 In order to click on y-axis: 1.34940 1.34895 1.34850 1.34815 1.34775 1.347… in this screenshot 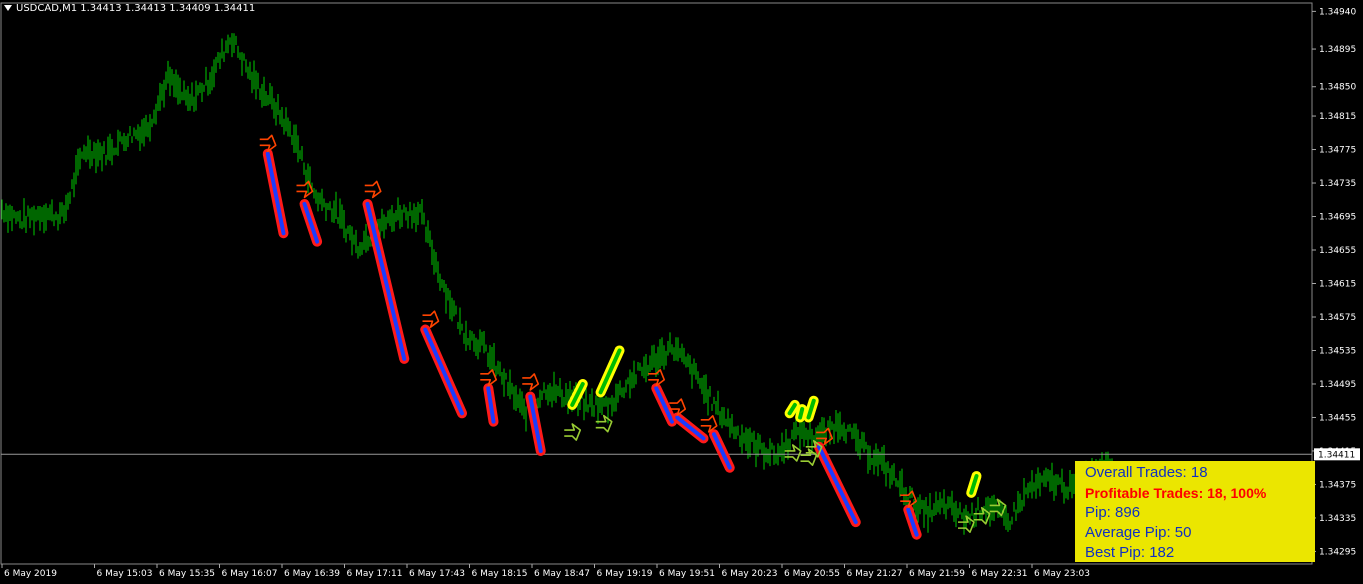, I will do `click(1336, 282)`.